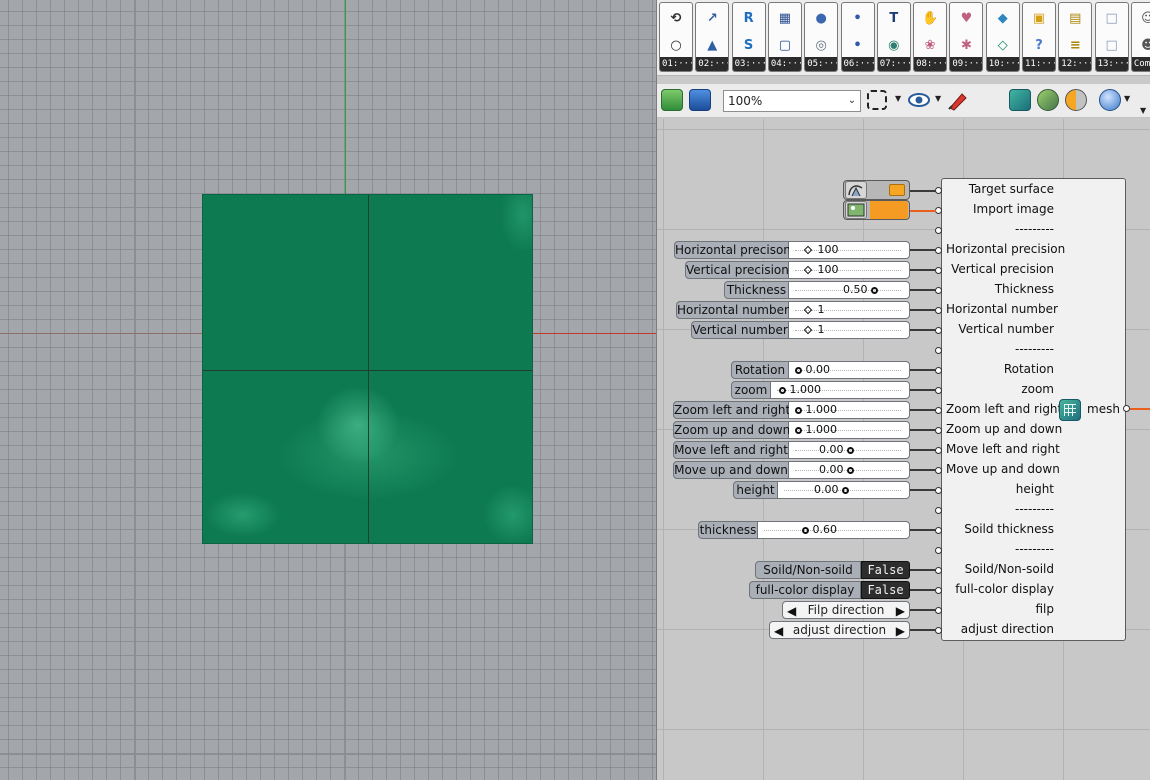 The image size is (1150, 780). I want to click on ribbon-tab-9: ♥ ✱ 09:···, so click(966, 37).